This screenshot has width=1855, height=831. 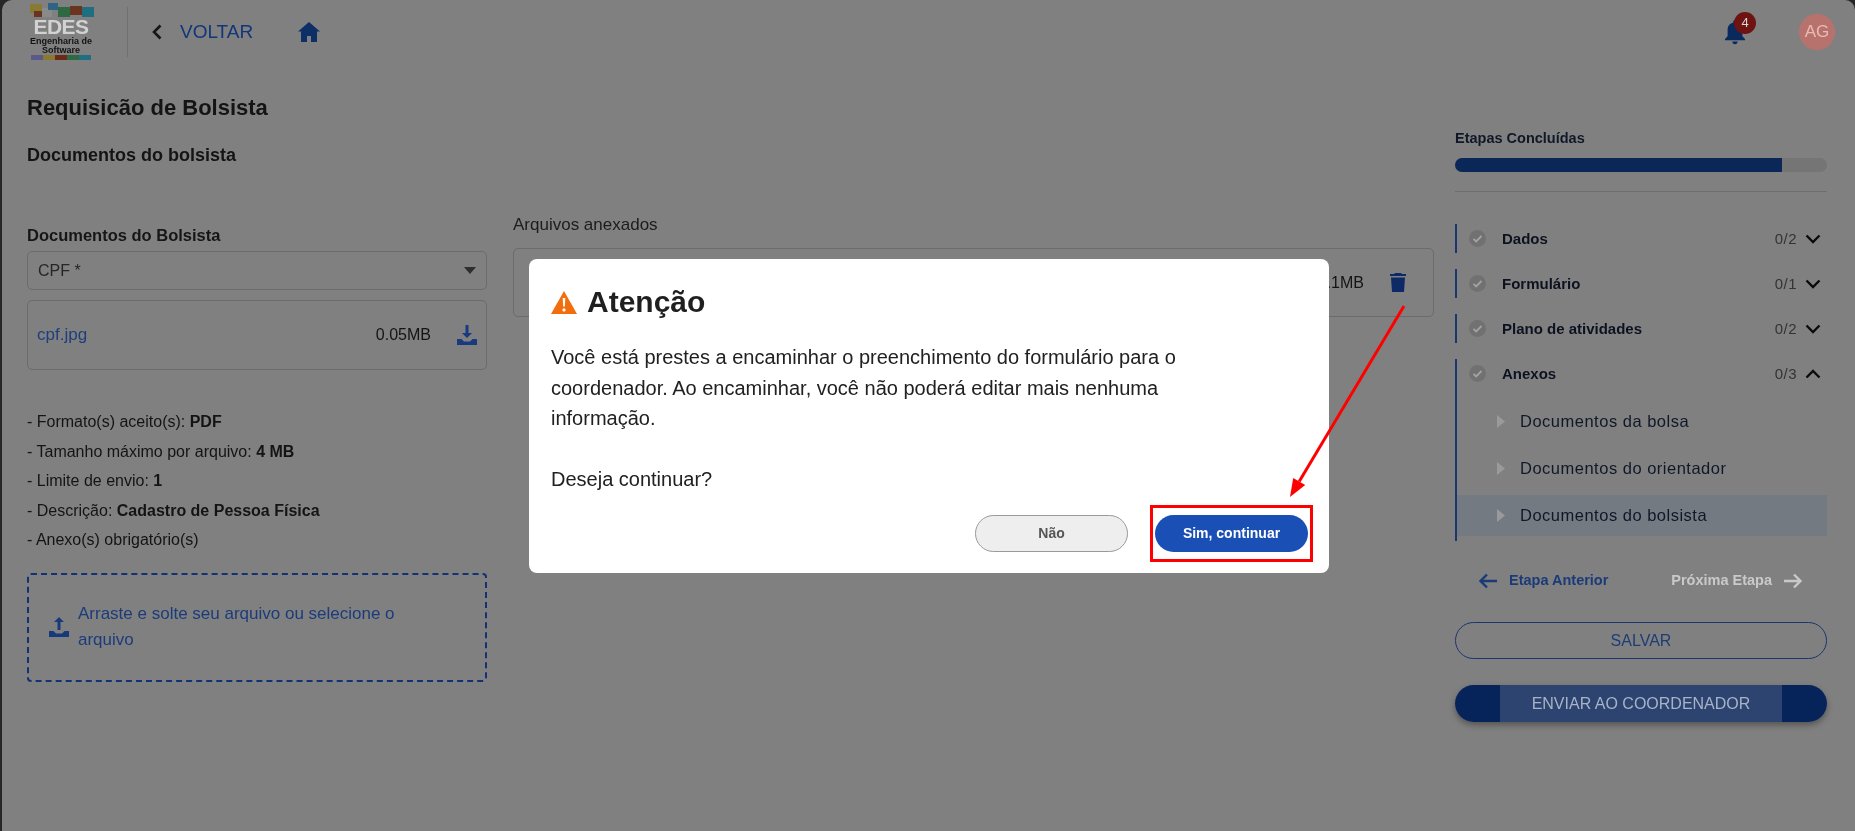 I want to click on step-label: Dados, so click(x=1638, y=238).